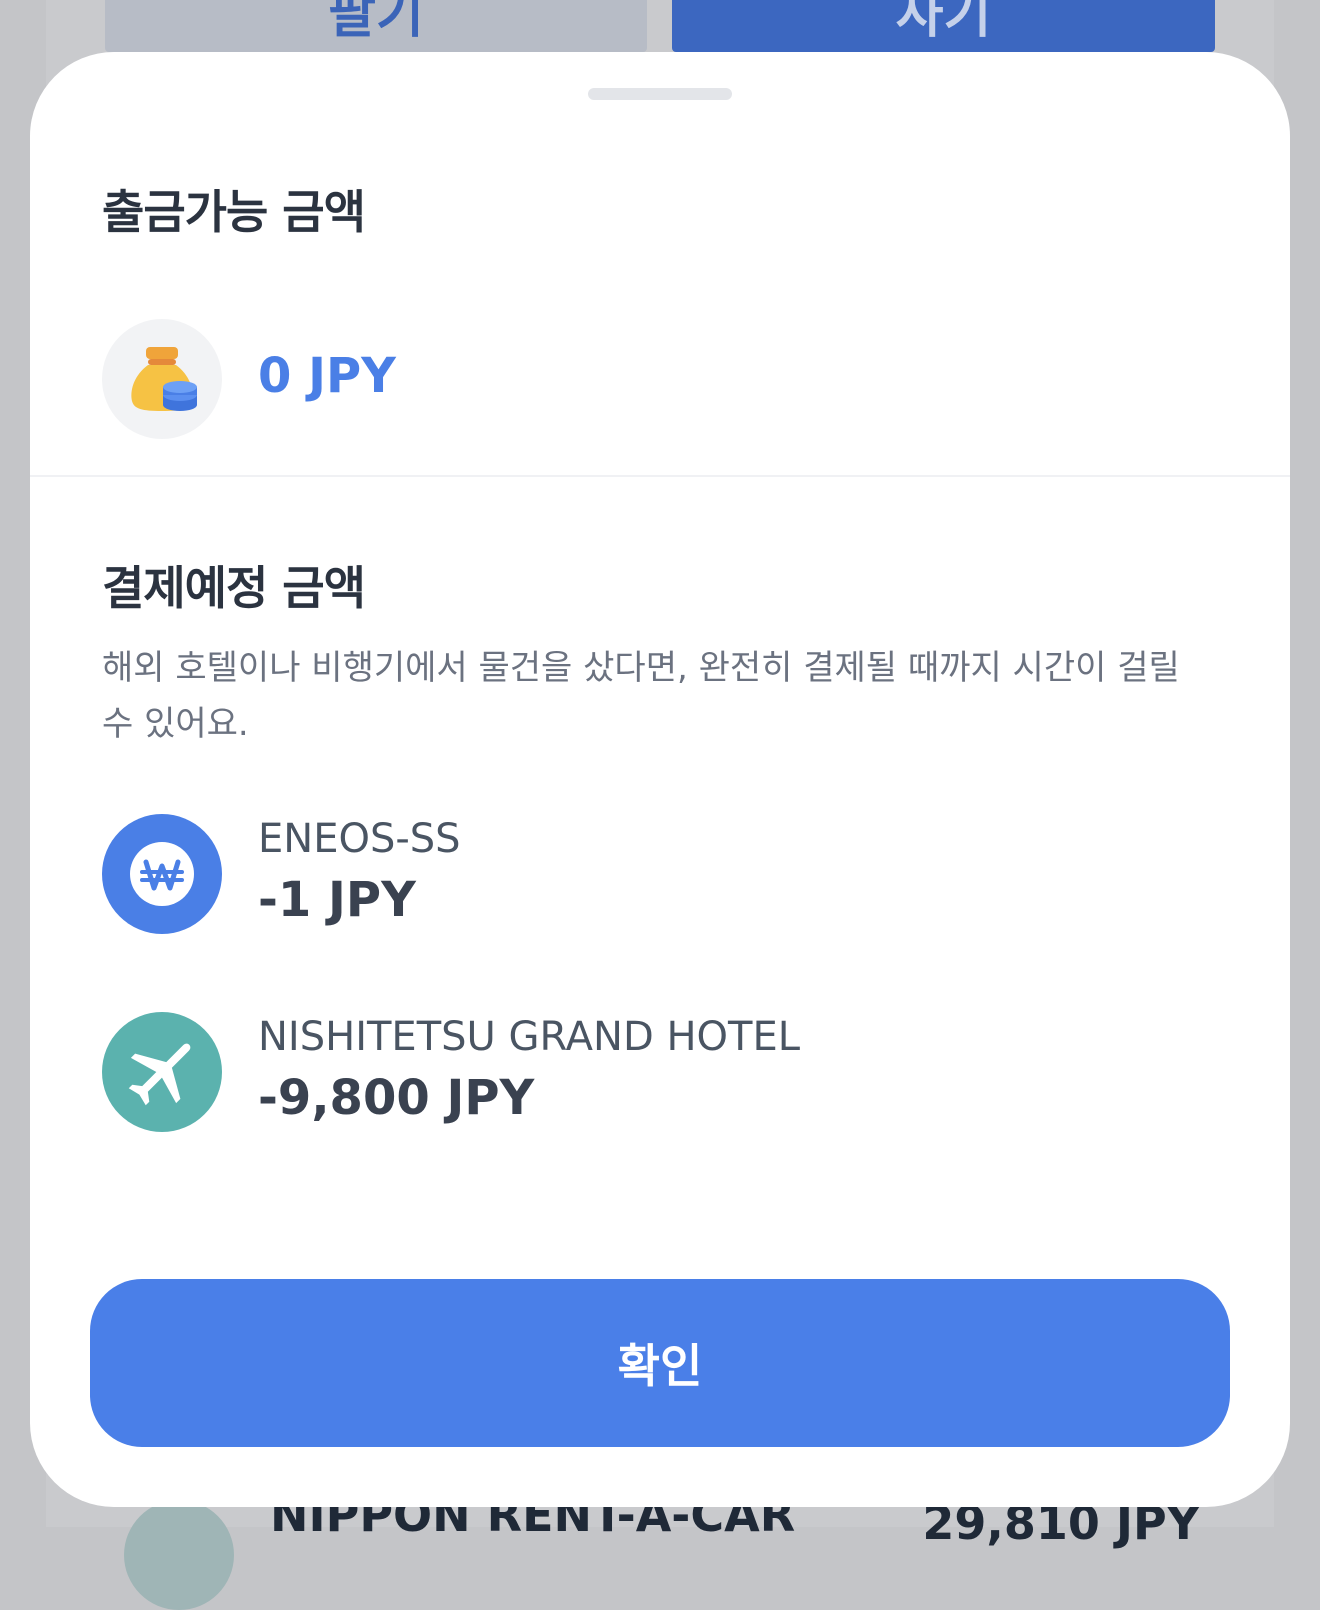 The image size is (1320, 1610). Describe the element at coordinates (943, 26) in the screenshot. I see `buy-button: 사기` at that location.